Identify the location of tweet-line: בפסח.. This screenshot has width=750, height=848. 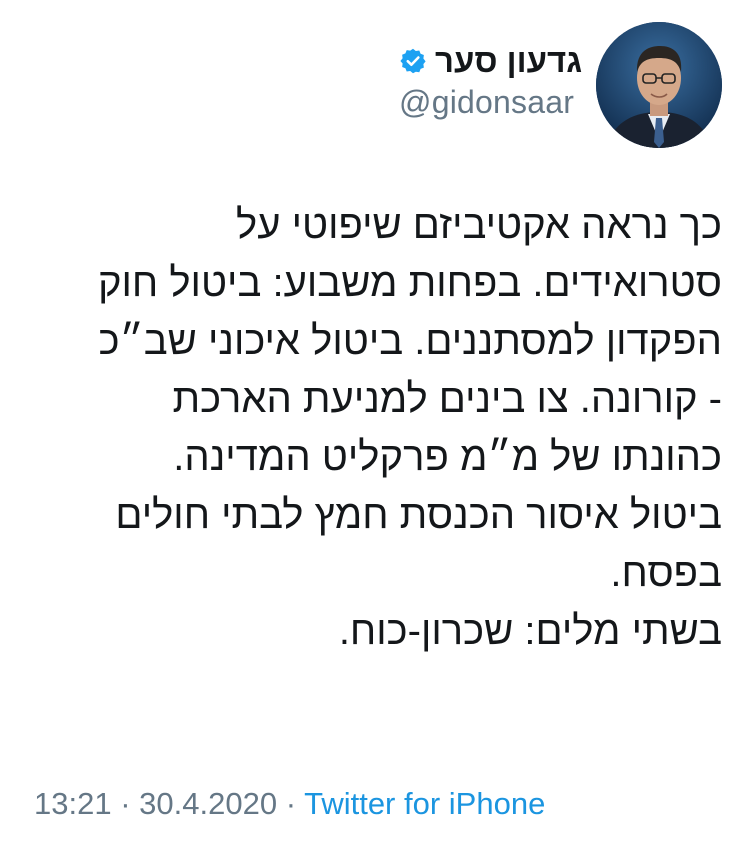
(666, 573).